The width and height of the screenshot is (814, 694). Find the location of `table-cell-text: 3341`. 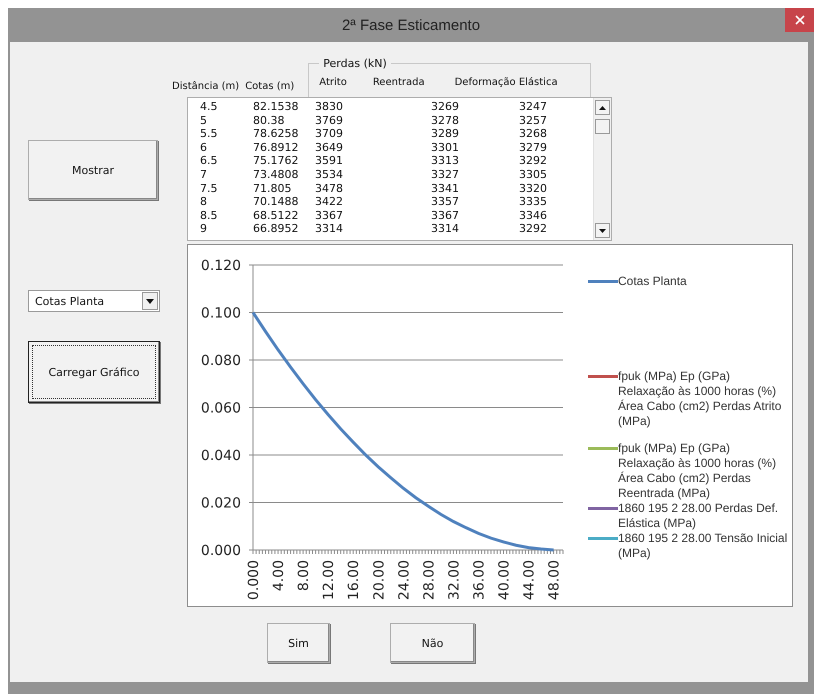

table-cell-text: 3341 is located at coordinates (445, 189).